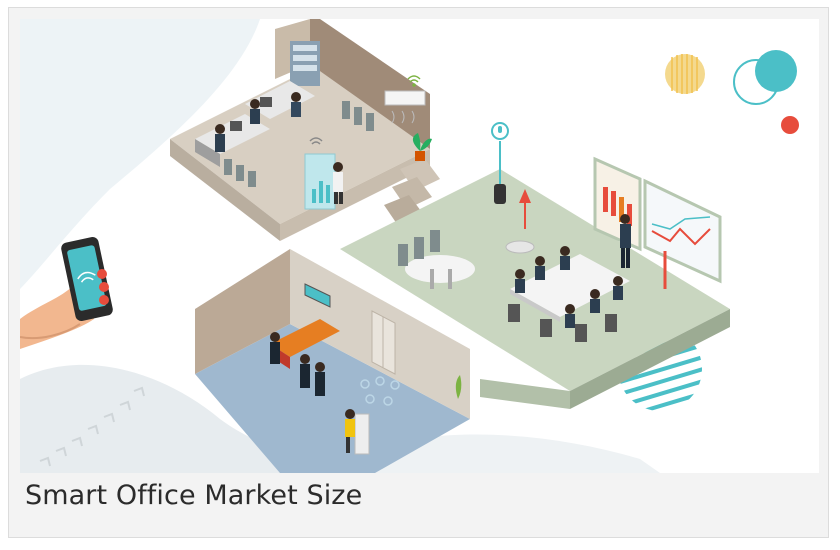 The height and width of the screenshot is (550, 840). I want to click on bar-chart-icon, so click(320, 181).